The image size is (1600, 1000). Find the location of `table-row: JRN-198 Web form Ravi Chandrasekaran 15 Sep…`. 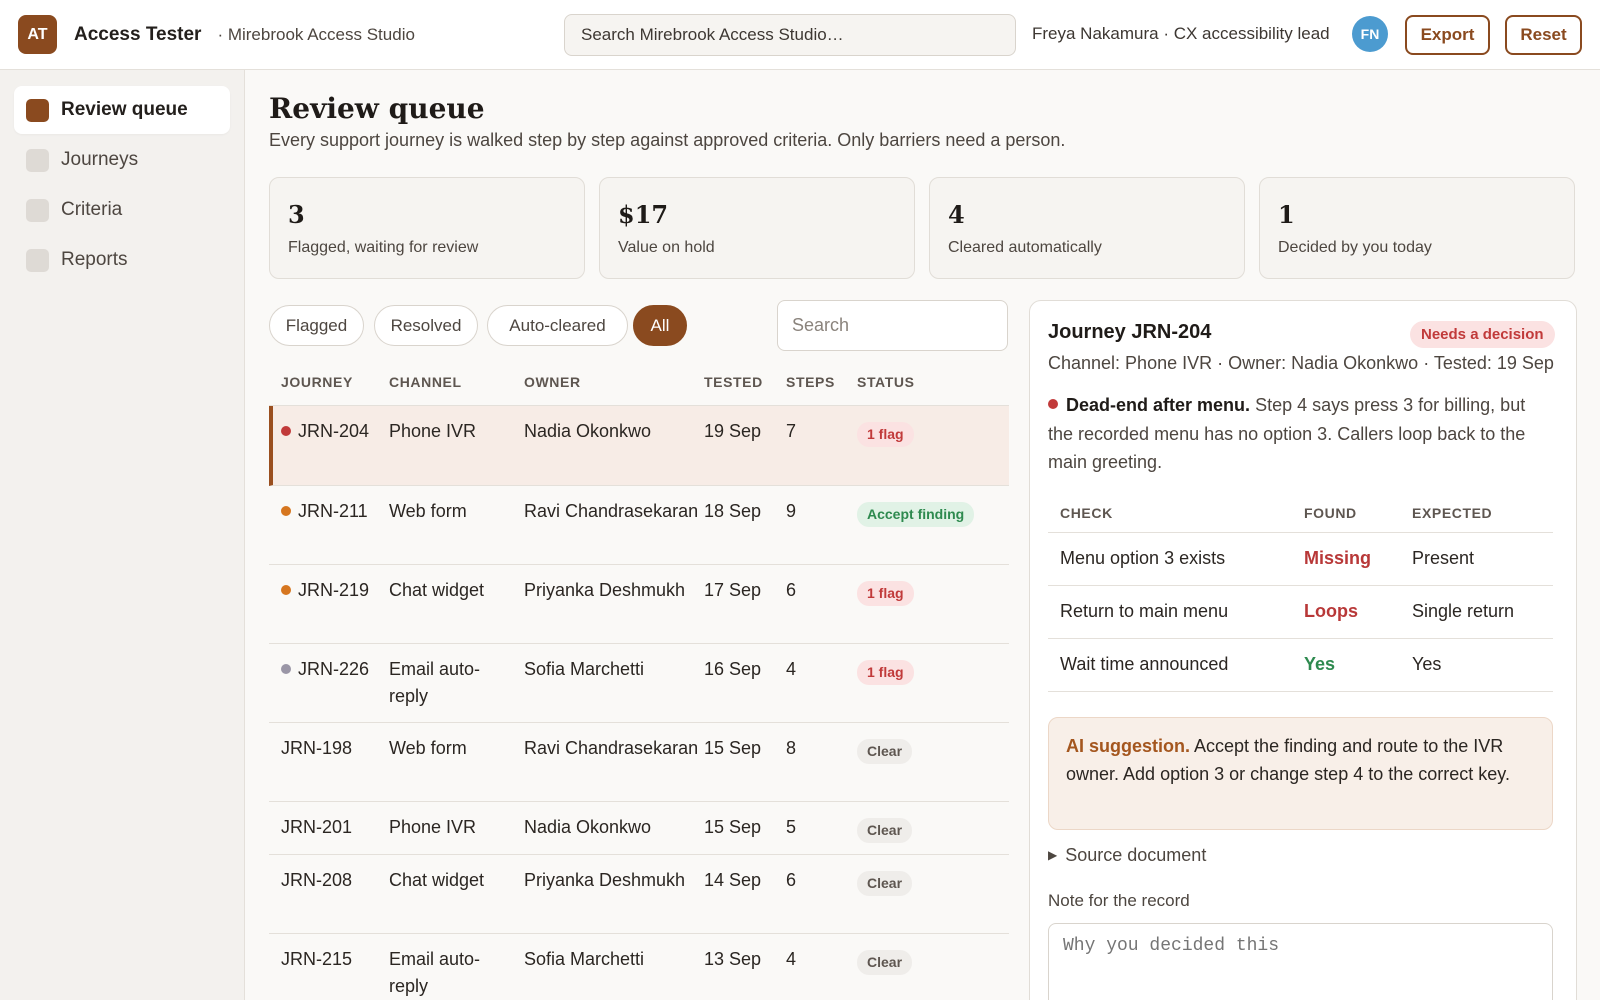

table-row: JRN-198 Web form Ravi Chandrasekaran 15 Sep… is located at coordinates (639, 762).